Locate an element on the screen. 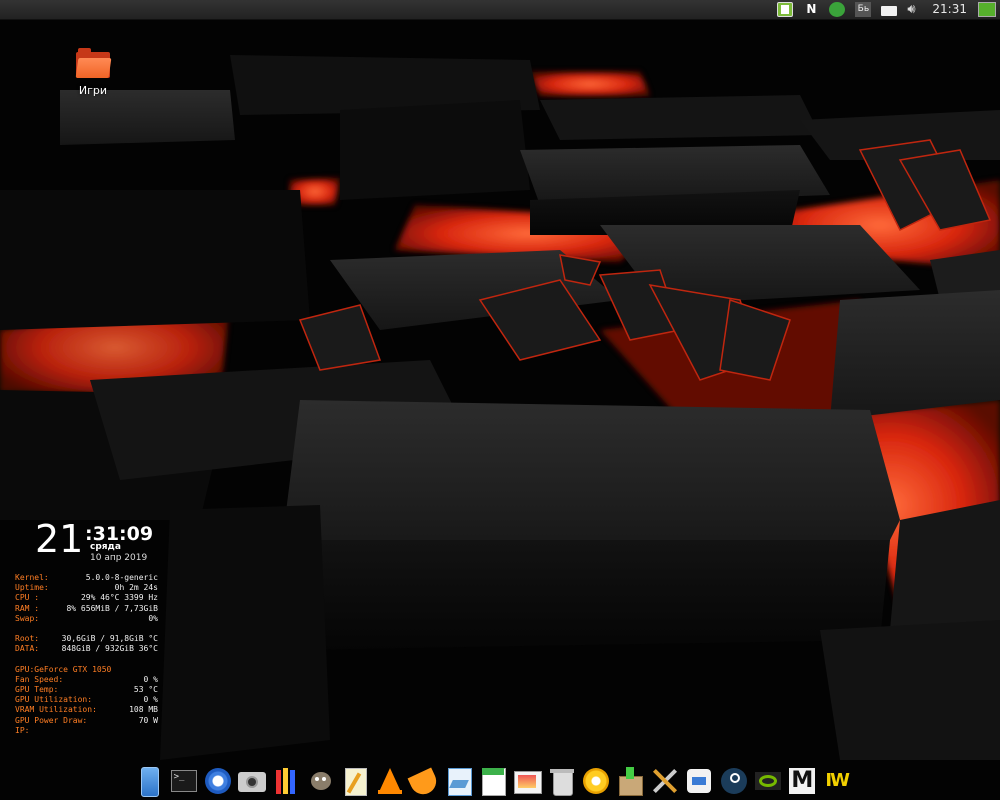 The height and width of the screenshot is (800, 1000). software-install-icon is located at coordinates (630, 781).